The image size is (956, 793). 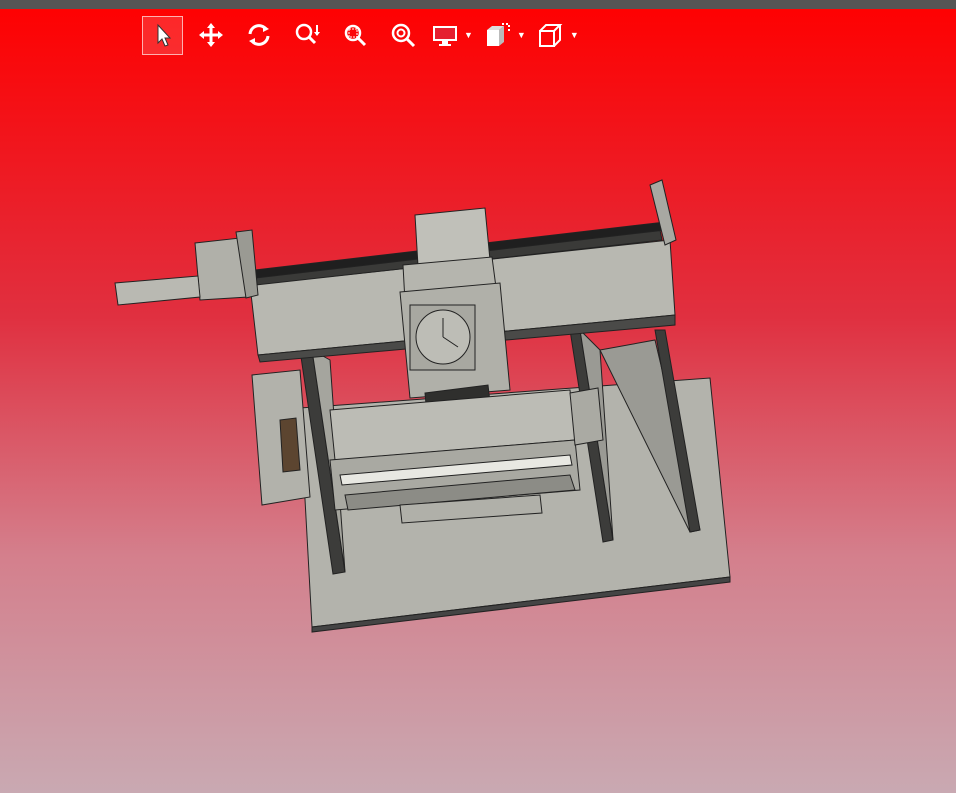 I want to click on display-mode-dropdown: ▼, so click(x=451, y=35).